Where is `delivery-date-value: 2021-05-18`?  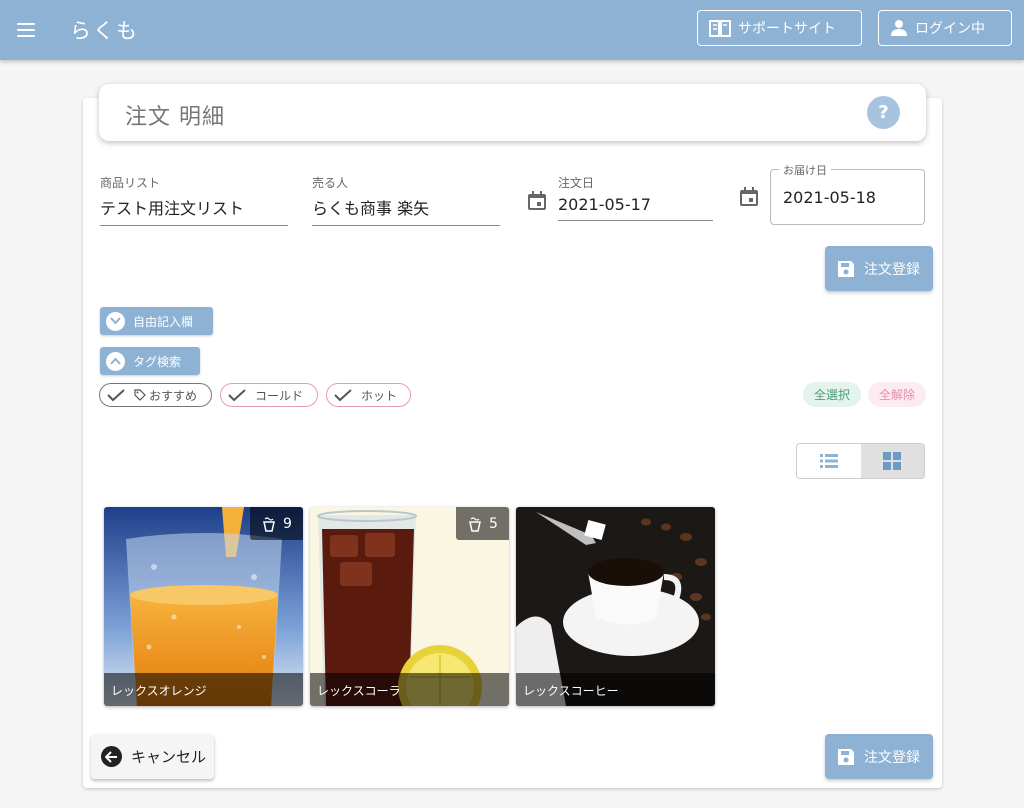
delivery-date-value: 2021-05-18 is located at coordinates (829, 197).